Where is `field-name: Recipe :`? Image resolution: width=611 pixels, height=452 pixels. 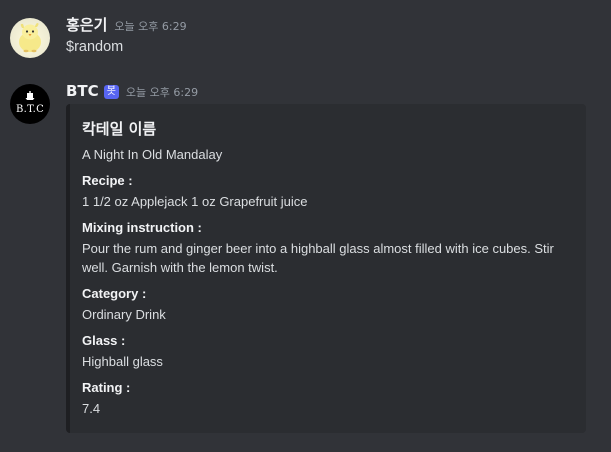
field-name: Recipe : is located at coordinates (107, 180).